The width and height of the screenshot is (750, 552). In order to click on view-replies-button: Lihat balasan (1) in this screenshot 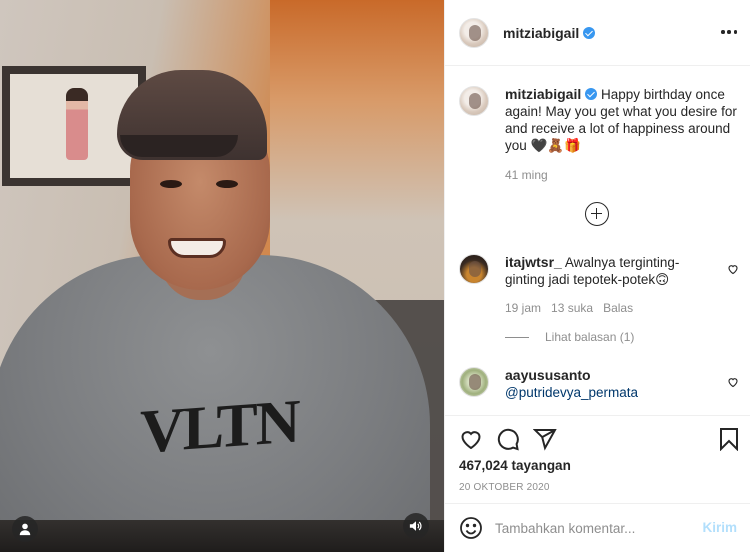, I will do `click(569, 337)`.